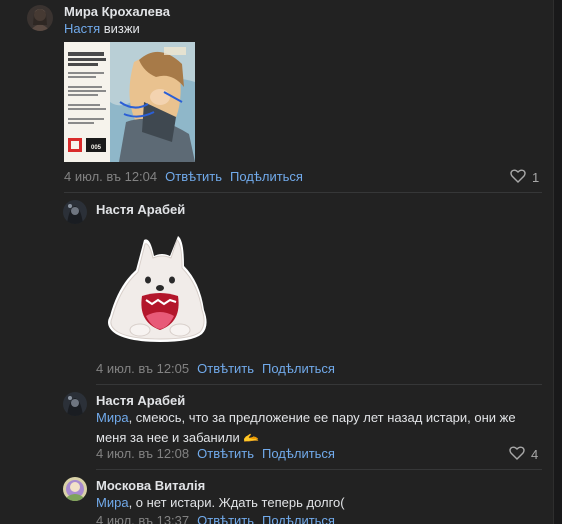 This screenshot has width=562, height=524. Describe the element at coordinates (142, 518) in the screenshot. I see `comment-time: 4 июл. въ 13:37` at that location.